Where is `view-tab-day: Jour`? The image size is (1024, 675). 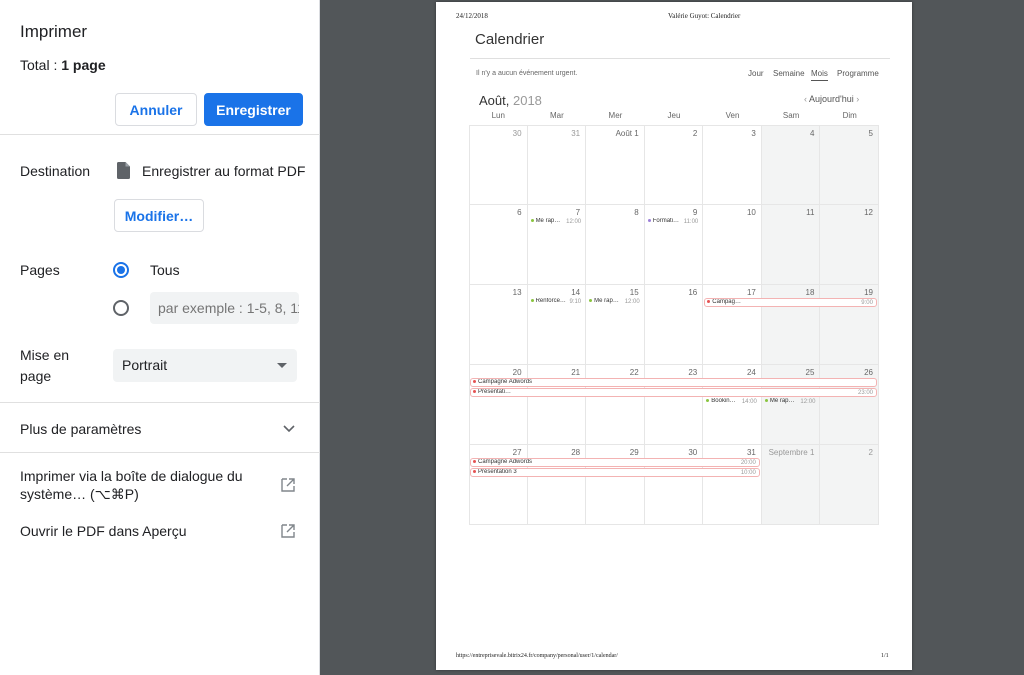 view-tab-day: Jour is located at coordinates (756, 73).